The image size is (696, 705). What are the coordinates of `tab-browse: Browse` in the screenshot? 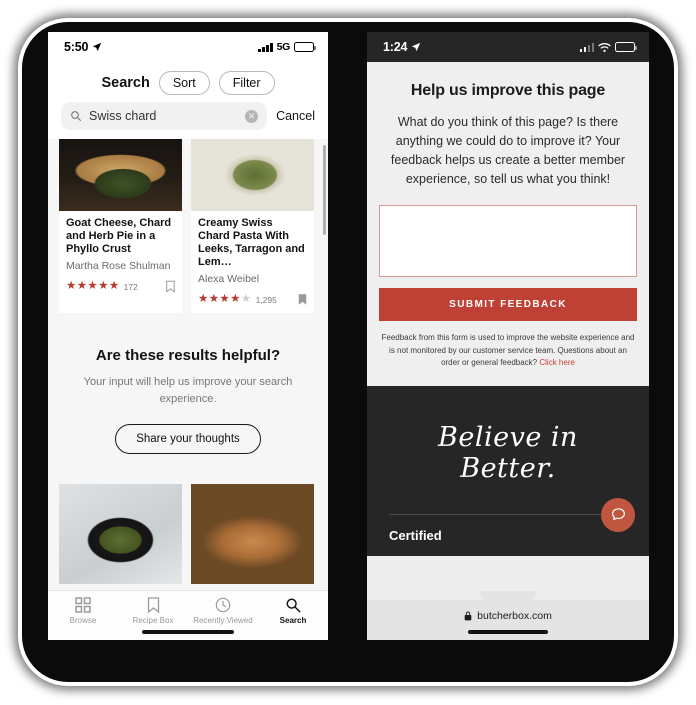 It's located at (83, 618).